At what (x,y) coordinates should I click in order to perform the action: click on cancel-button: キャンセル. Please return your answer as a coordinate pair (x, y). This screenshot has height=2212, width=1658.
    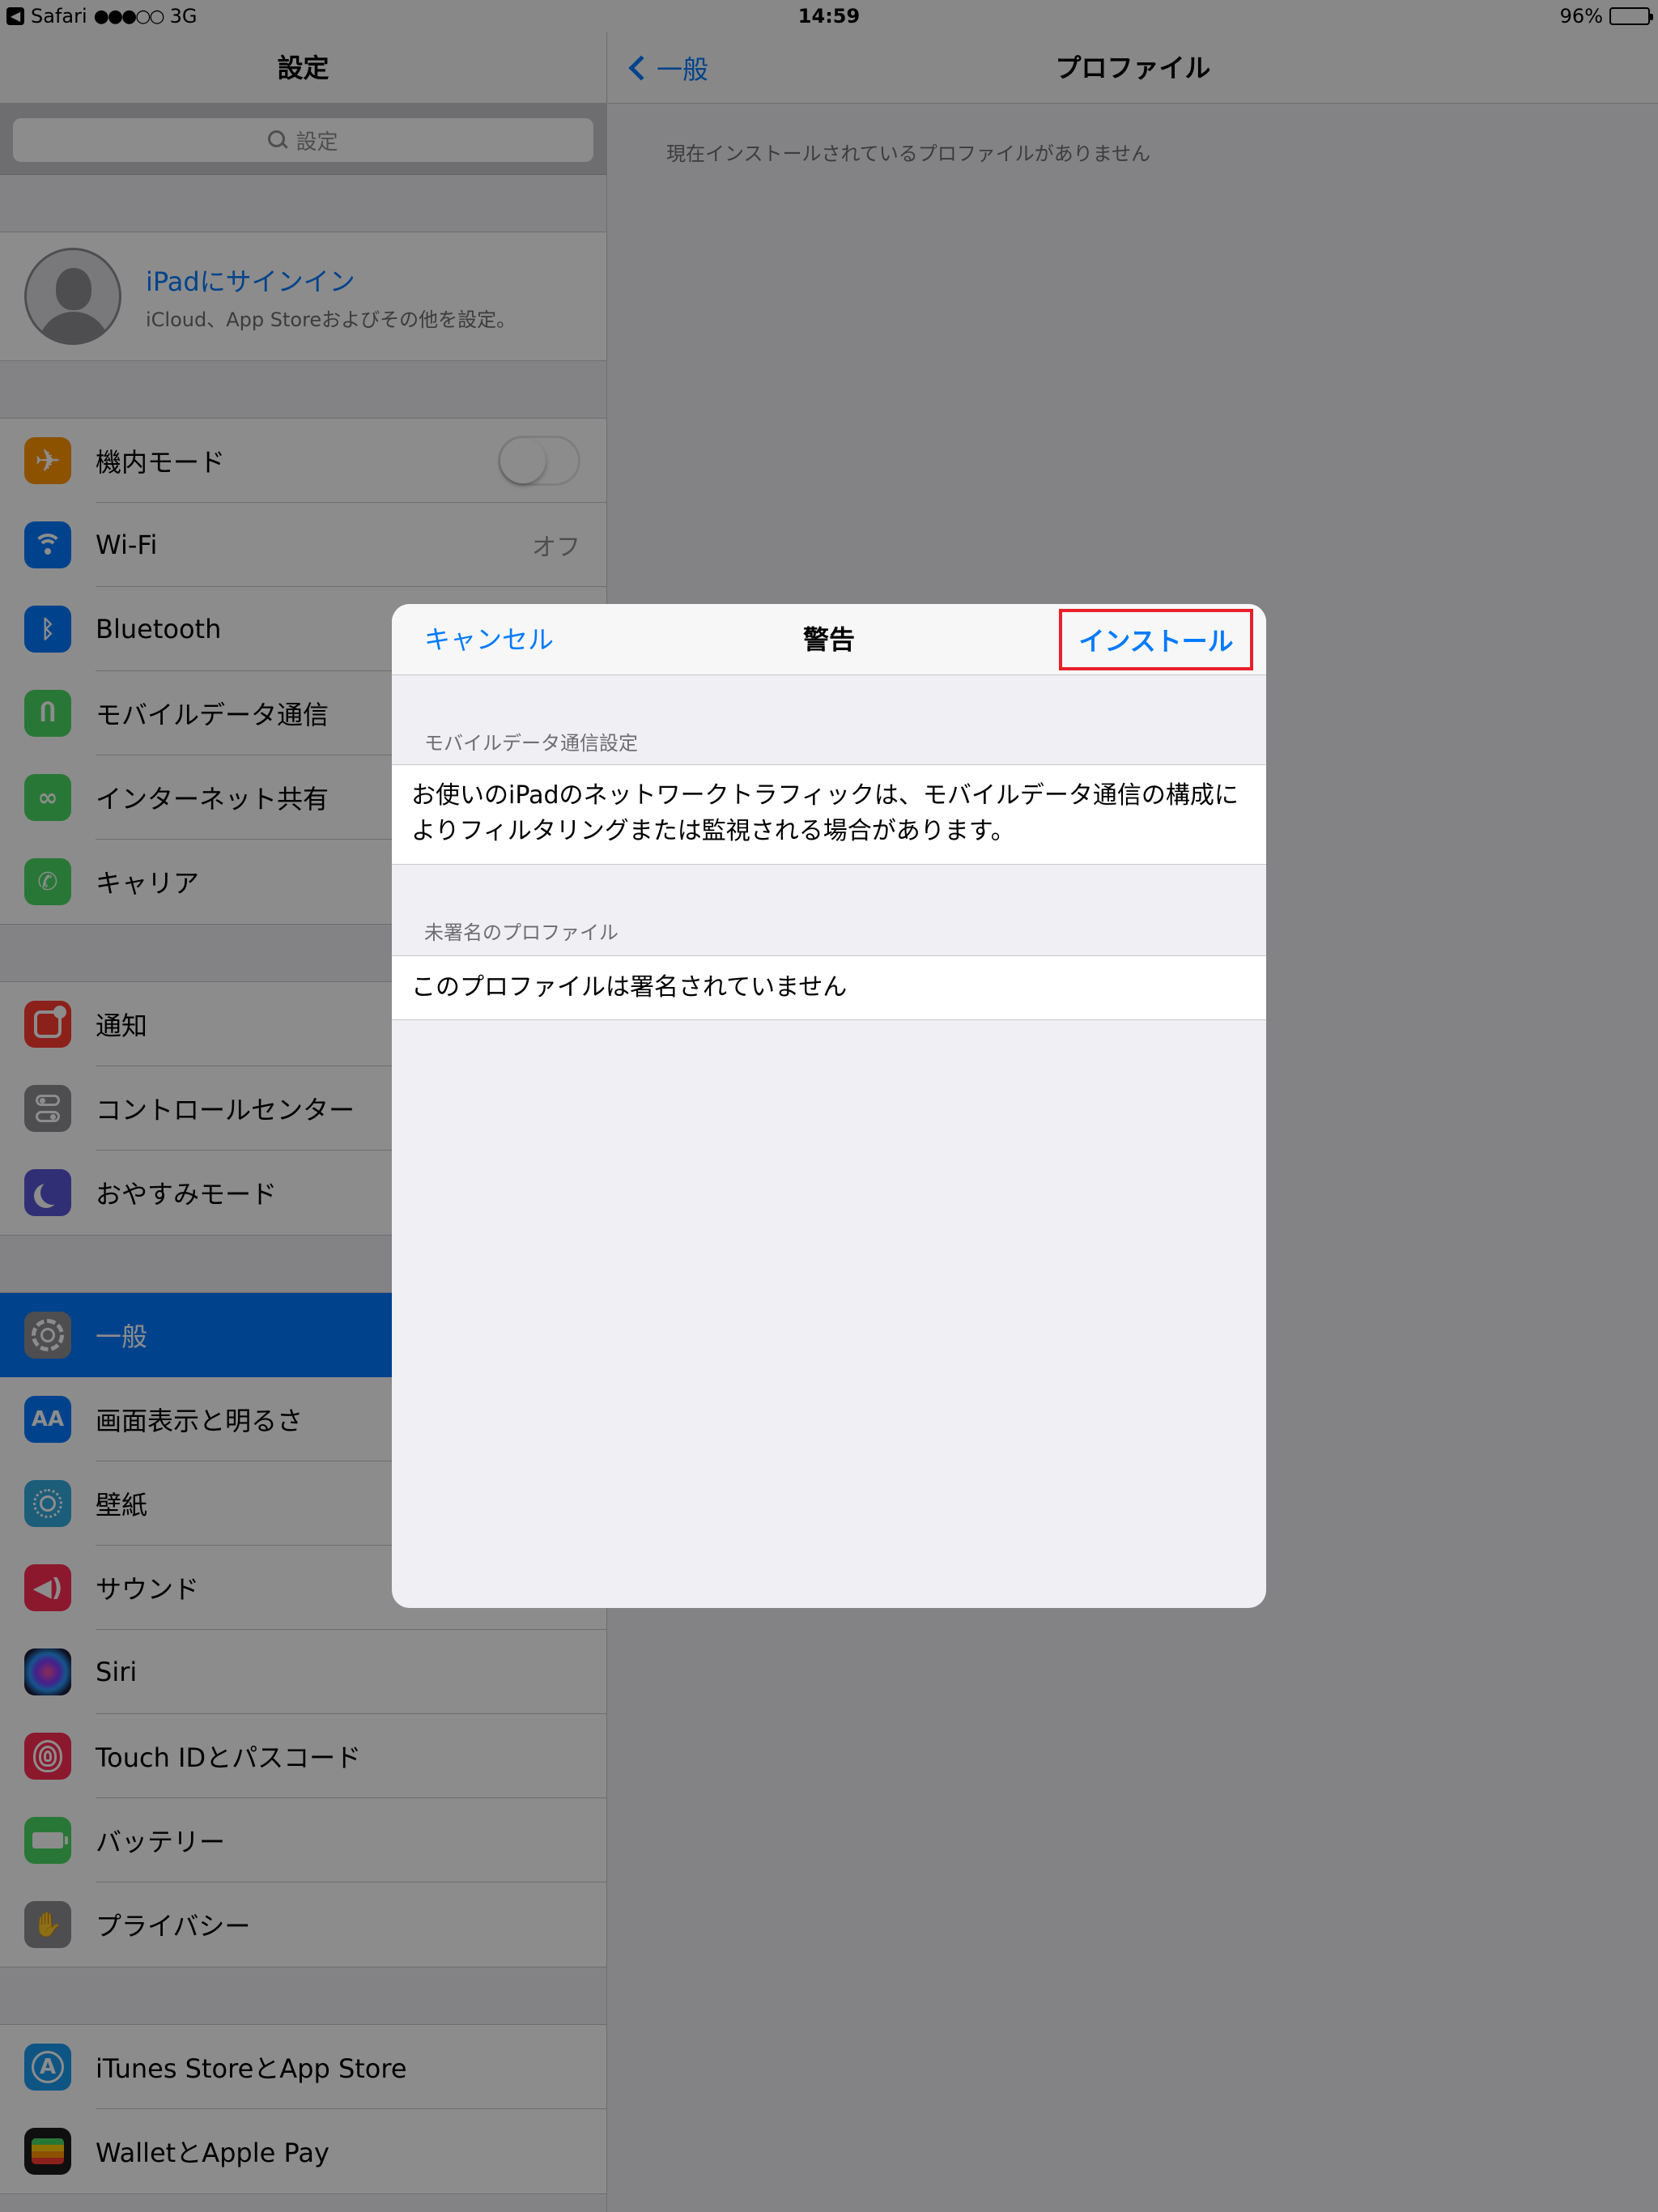
    Looking at the image, I should click on (489, 640).